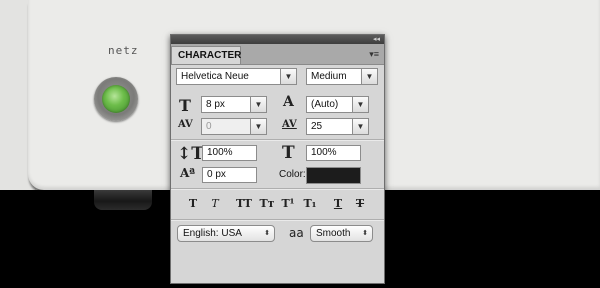 This screenshot has height=288, width=600. What do you see at coordinates (333, 153) in the screenshot?
I see `horizontal-scale-input: 100%` at bounding box center [333, 153].